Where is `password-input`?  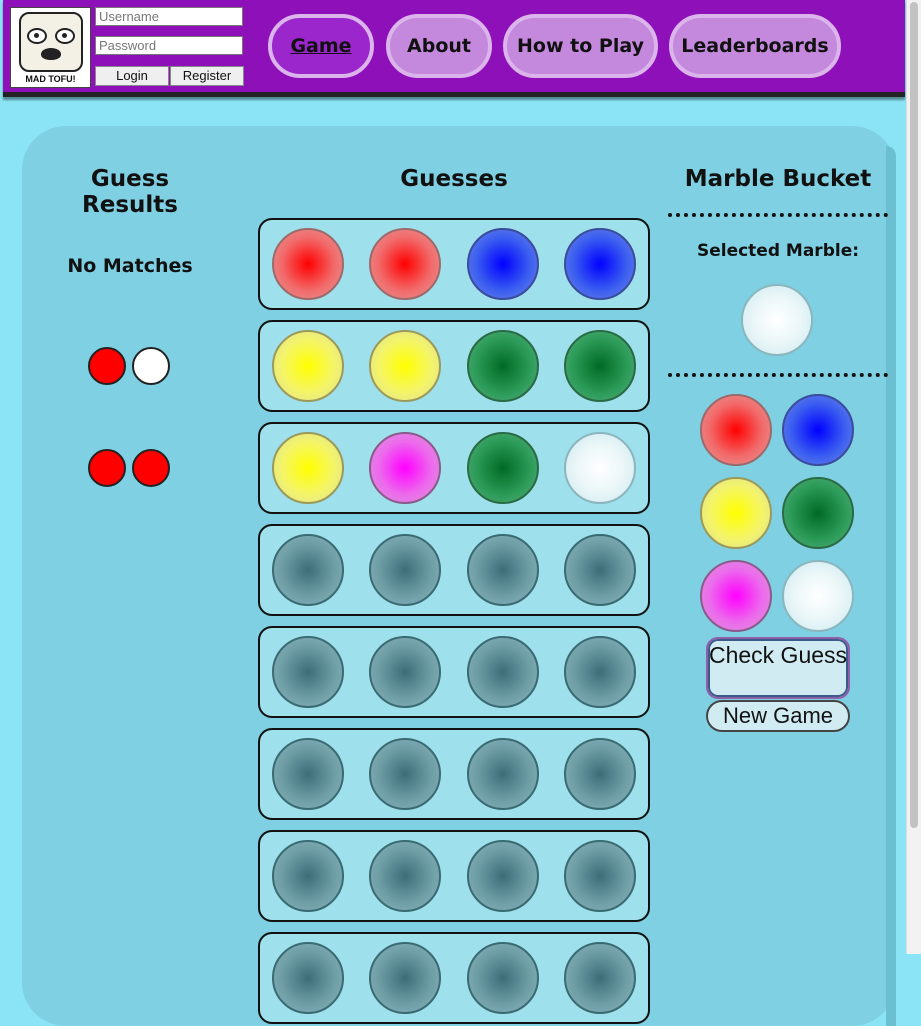
password-input is located at coordinates (169, 45).